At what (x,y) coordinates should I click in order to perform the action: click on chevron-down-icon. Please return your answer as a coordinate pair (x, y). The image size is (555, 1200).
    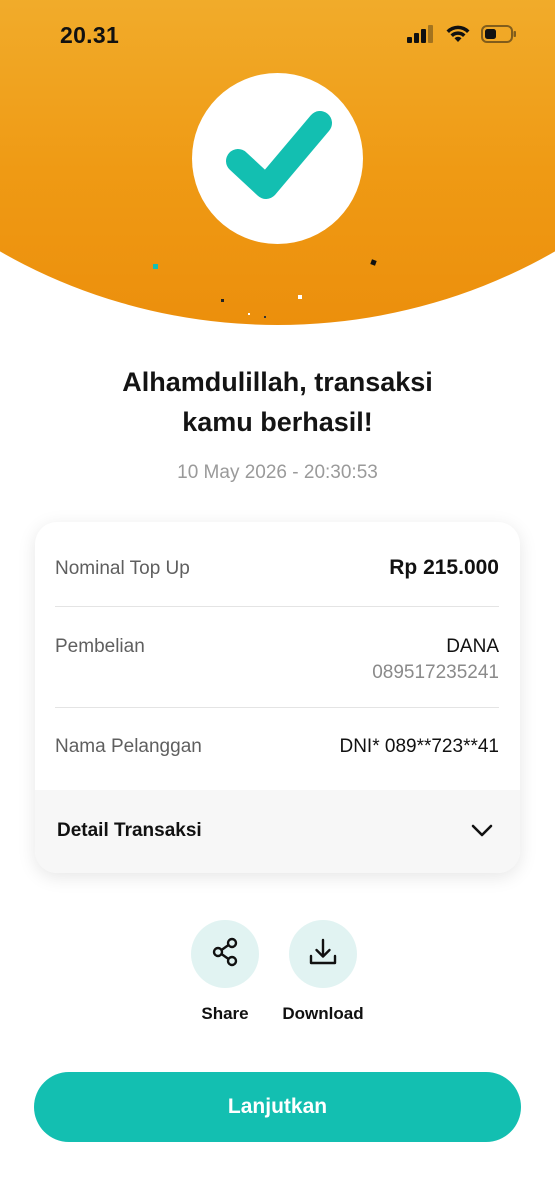
    Looking at the image, I should click on (482, 830).